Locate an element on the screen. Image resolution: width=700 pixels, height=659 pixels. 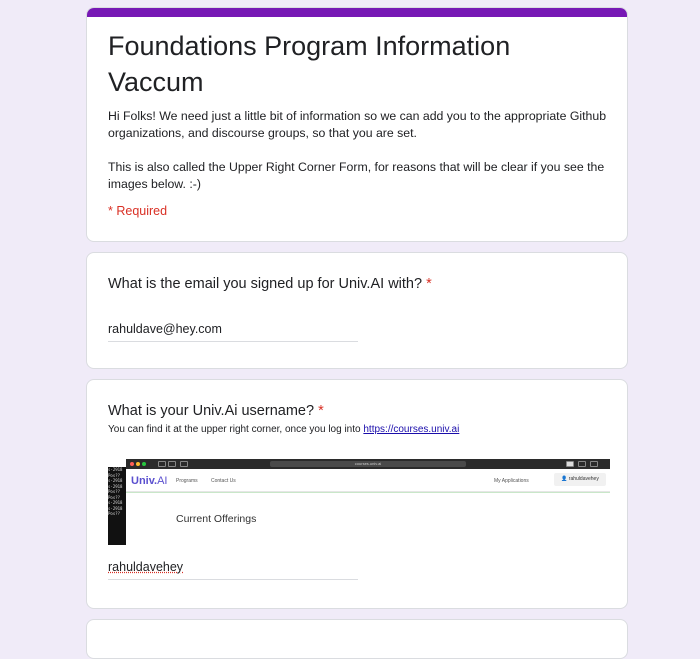
forward-icon is located at coordinates (172, 464).